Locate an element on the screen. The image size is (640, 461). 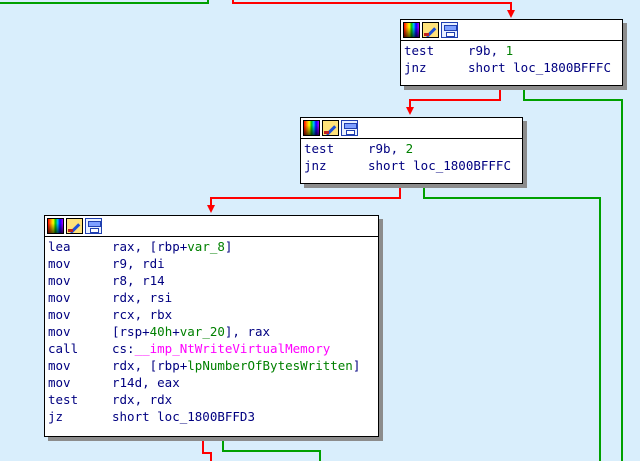
edge-incoming-red is located at coordinates (373, 9).